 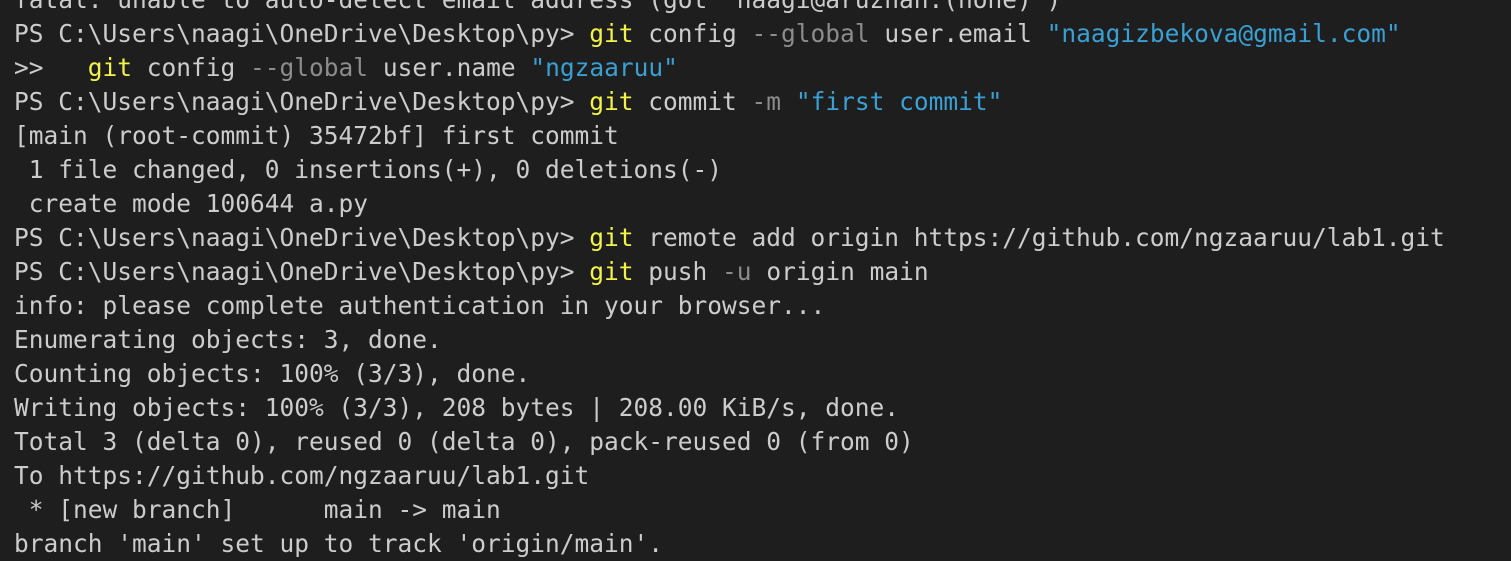 What do you see at coordinates (449, 67) in the screenshot?
I see `text-token: user.name` at bounding box center [449, 67].